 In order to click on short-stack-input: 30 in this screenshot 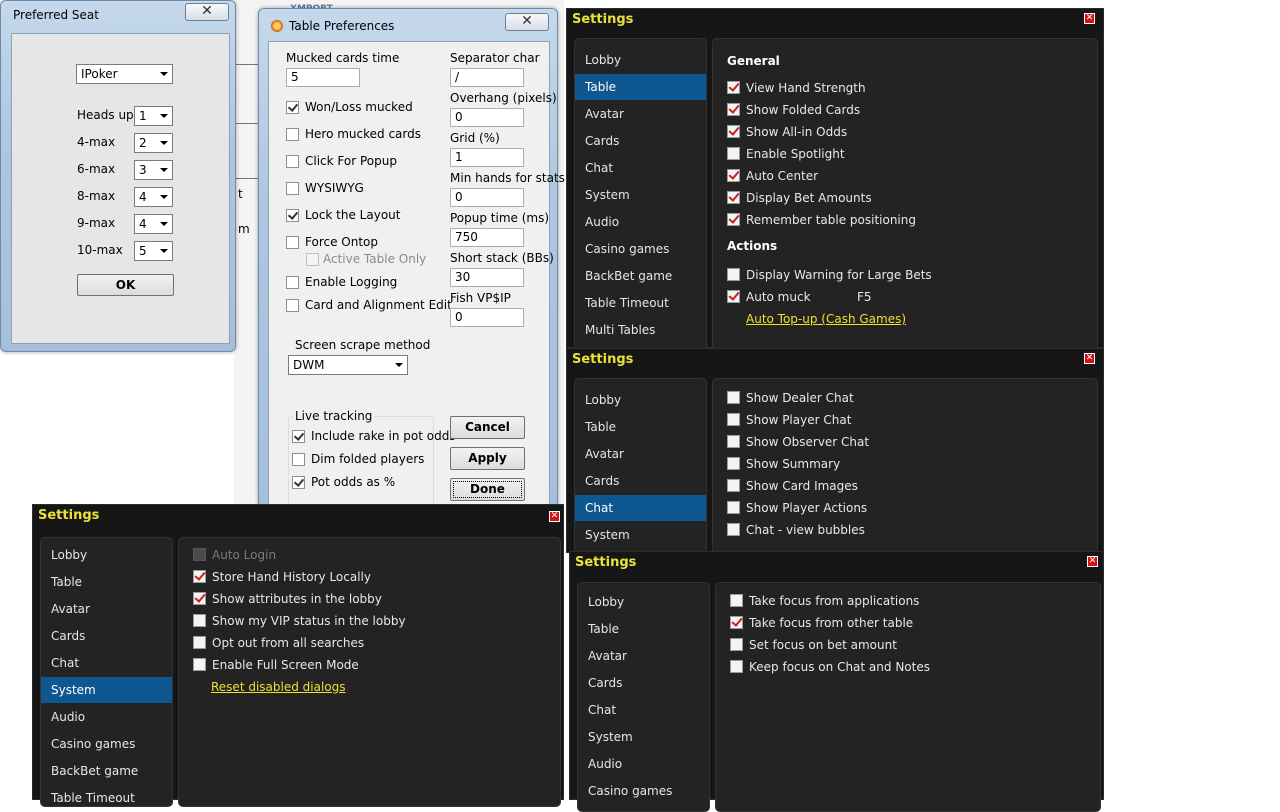, I will do `click(487, 277)`.